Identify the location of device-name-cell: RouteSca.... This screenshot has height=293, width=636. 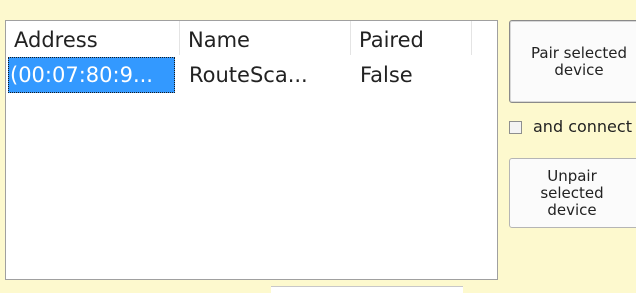
(248, 75).